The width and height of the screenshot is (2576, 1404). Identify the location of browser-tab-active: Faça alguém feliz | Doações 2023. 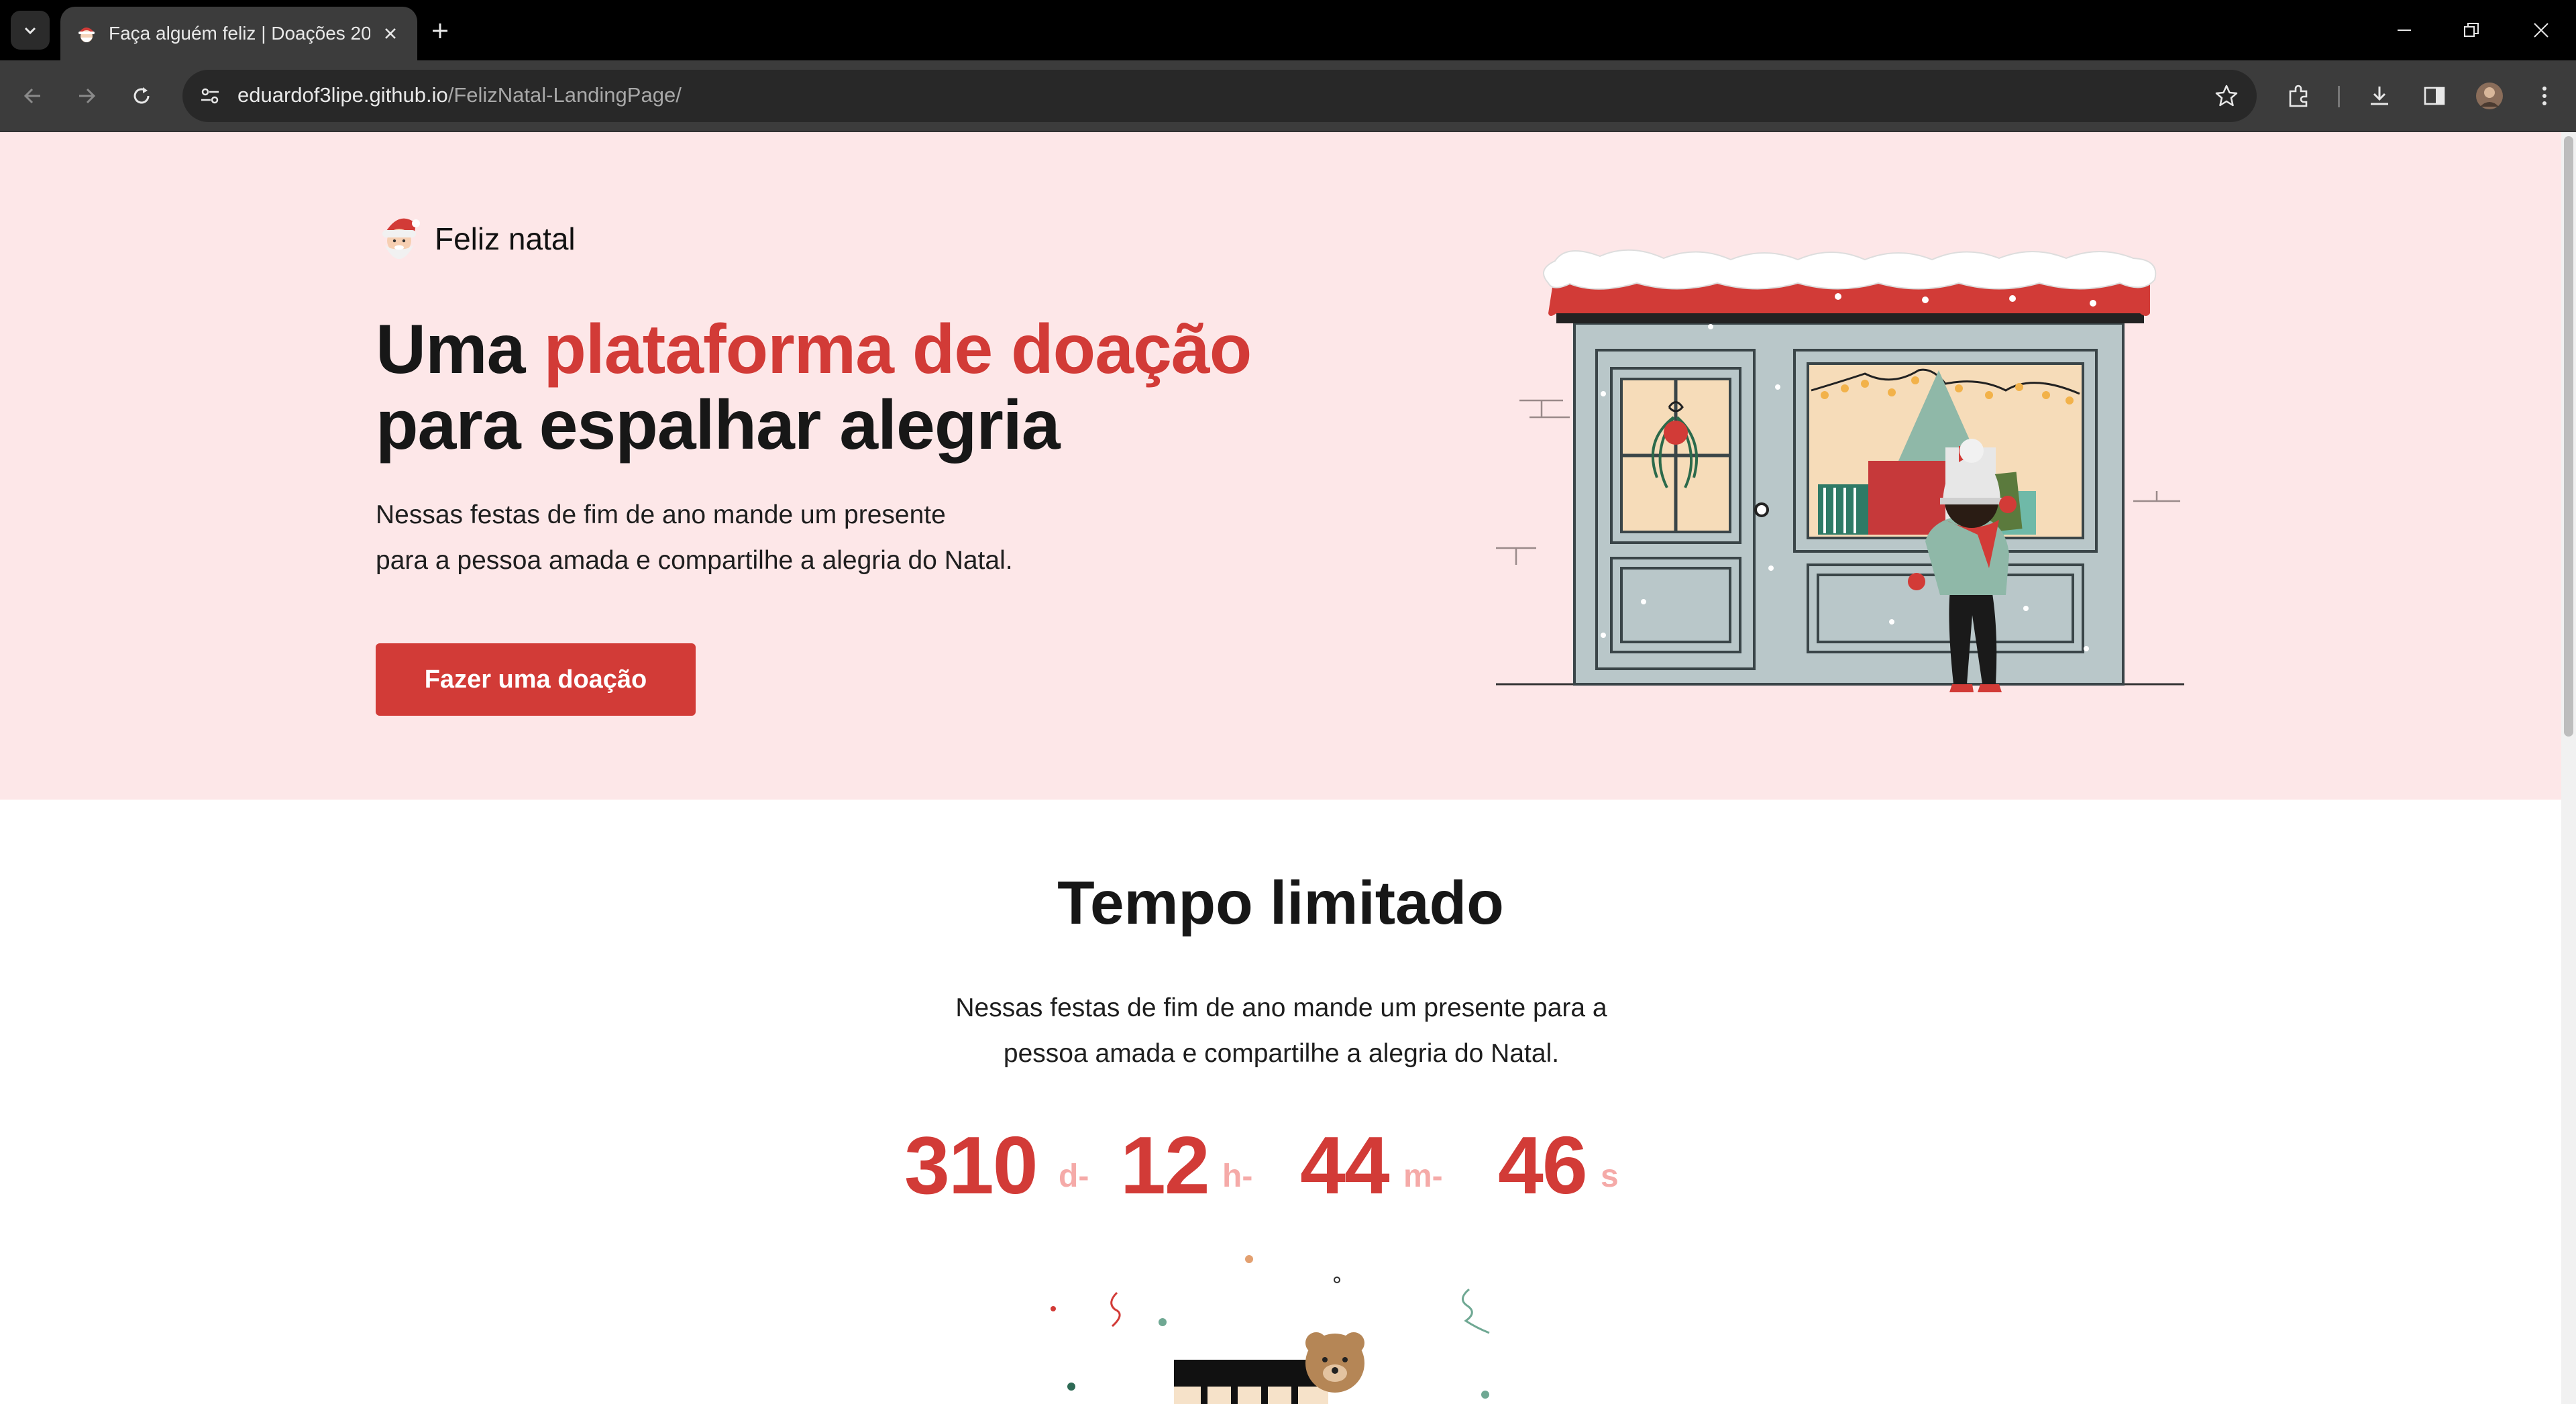
(238, 33).